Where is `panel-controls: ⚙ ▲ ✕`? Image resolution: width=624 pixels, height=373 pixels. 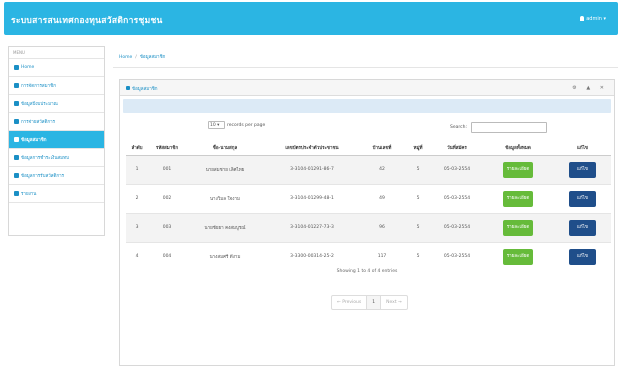 panel-controls: ⚙ ▲ ✕ is located at coordinates (590, 88).